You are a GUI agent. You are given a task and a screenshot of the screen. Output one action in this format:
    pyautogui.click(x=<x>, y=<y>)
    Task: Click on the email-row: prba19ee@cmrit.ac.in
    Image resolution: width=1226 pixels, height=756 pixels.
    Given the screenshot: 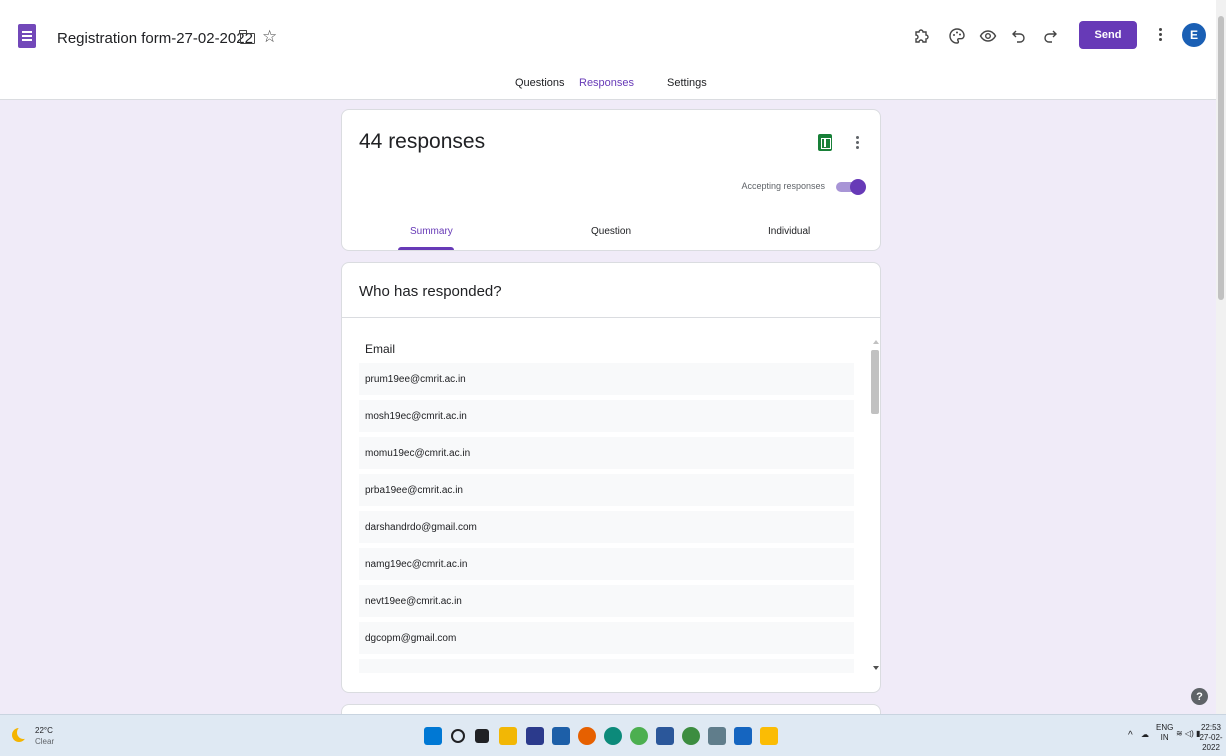 What is the action you would take?
    pyautogui.click(x=606, y=490)
    